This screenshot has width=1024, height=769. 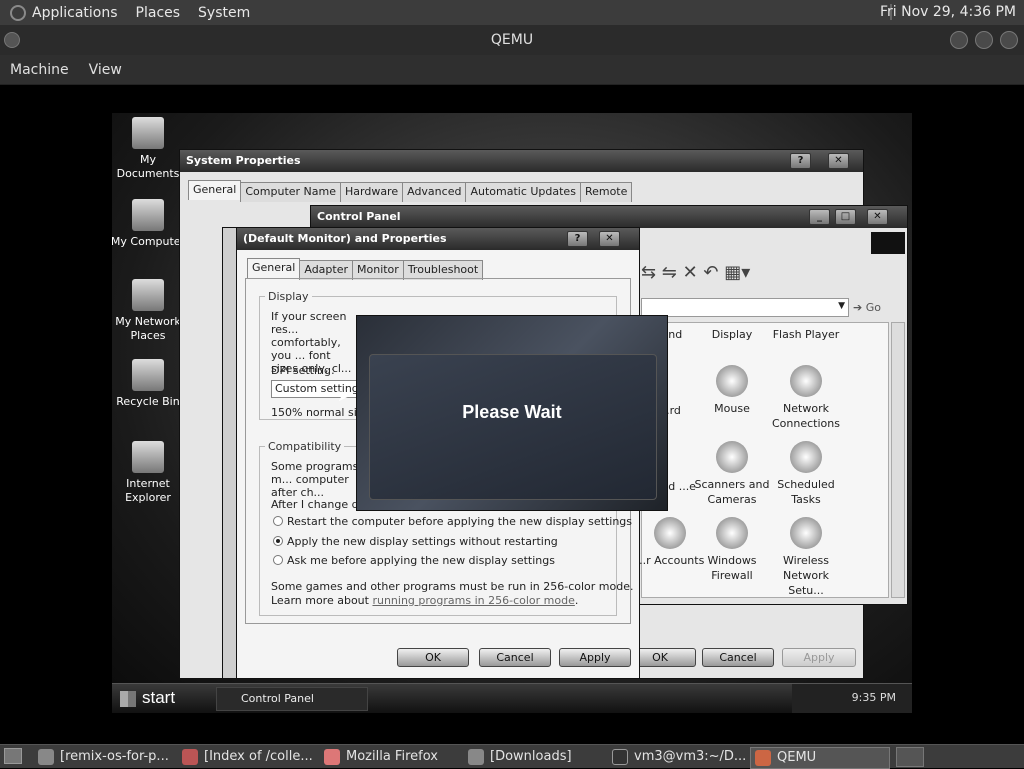 I want to click on qemu-titlebar: QEMU, so click(x=512, y=40).